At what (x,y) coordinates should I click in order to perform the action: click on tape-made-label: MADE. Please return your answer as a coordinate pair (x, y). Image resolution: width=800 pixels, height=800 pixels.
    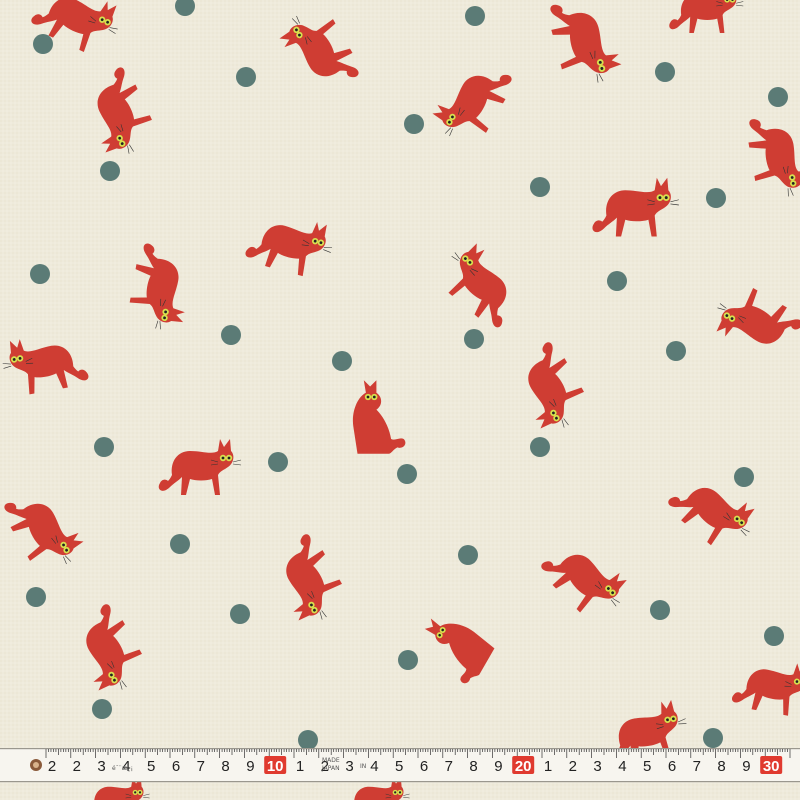
    Looking at the image, I should click on (331, 760).